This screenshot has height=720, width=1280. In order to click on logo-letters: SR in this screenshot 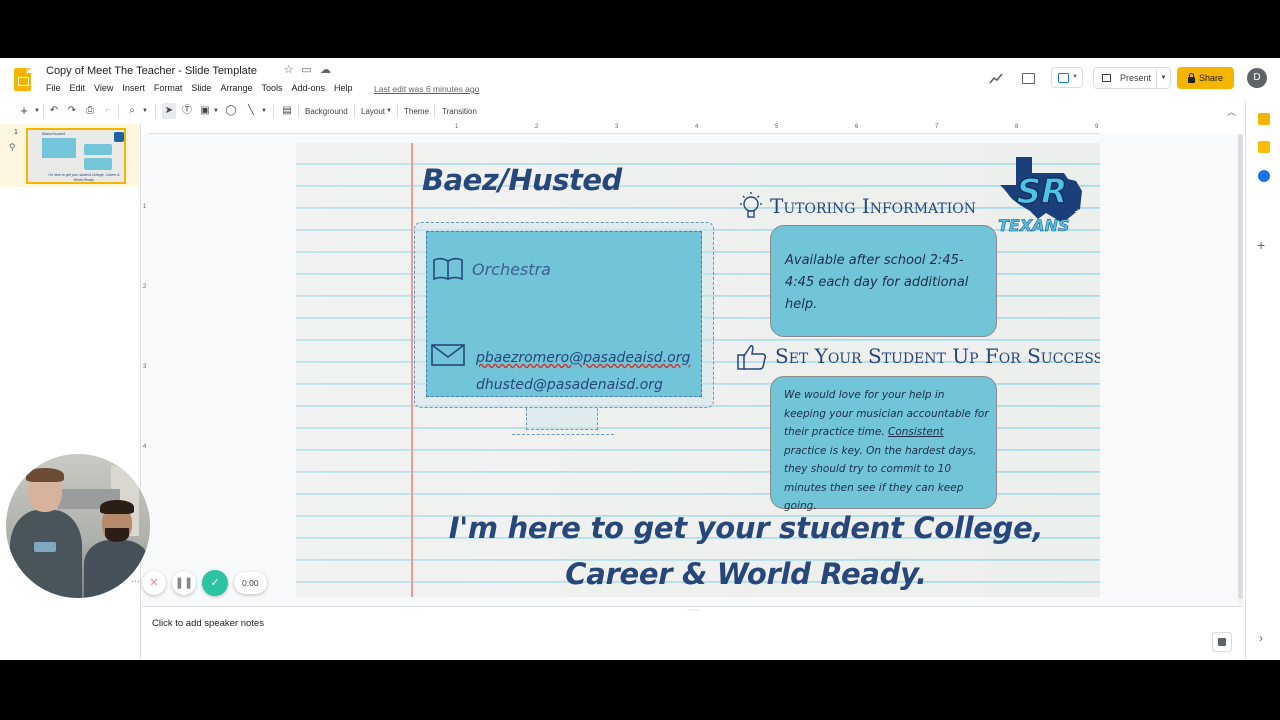, I will do `click(1042, 192)`.